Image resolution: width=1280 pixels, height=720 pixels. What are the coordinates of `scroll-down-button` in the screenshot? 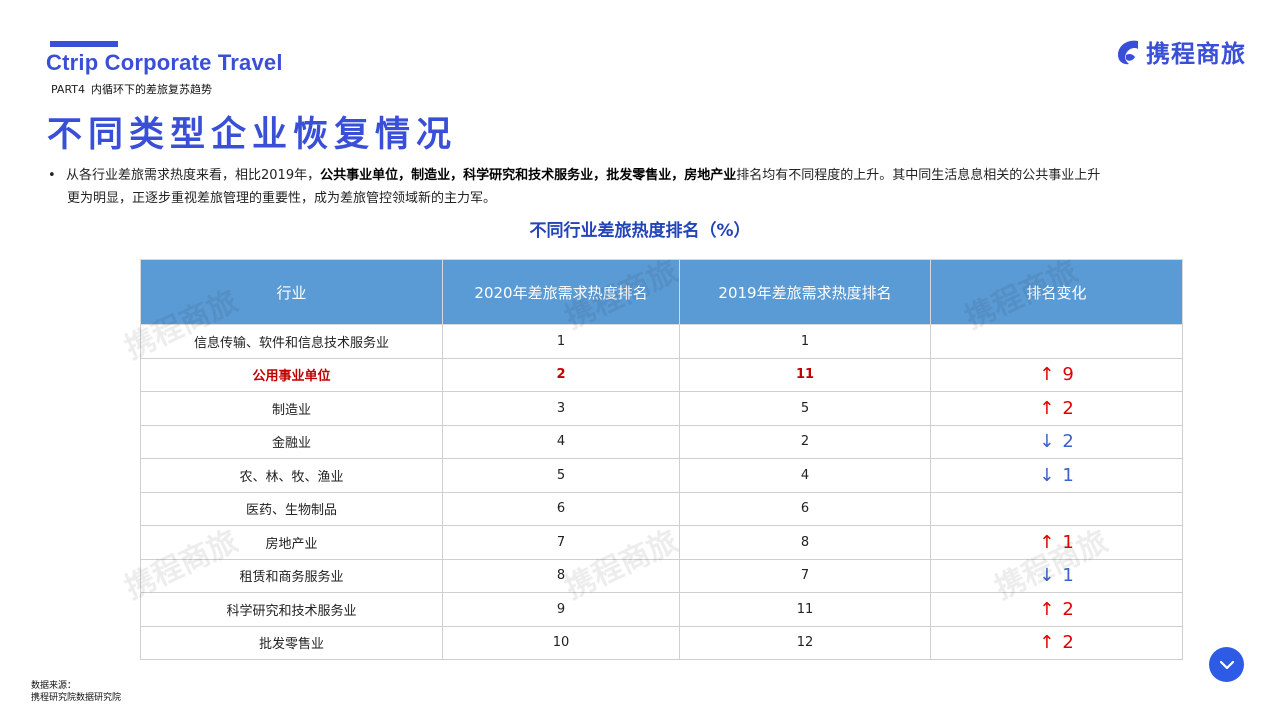 It's located at (1226, 664).